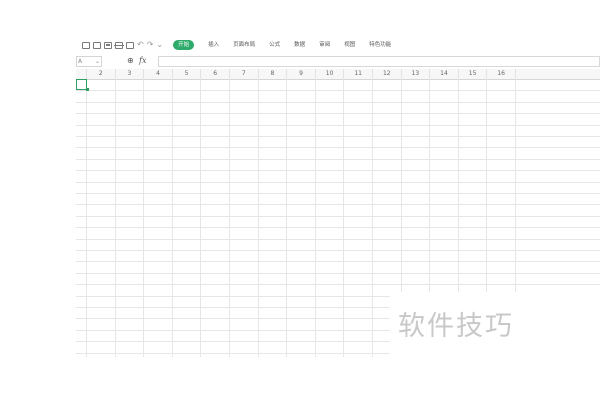 The height and width of the screenshot is (400, 600). What do you see at coordinates (80, 61) in the screenshot?
I see `name-box-value: A` at bounding box center [80, 61].